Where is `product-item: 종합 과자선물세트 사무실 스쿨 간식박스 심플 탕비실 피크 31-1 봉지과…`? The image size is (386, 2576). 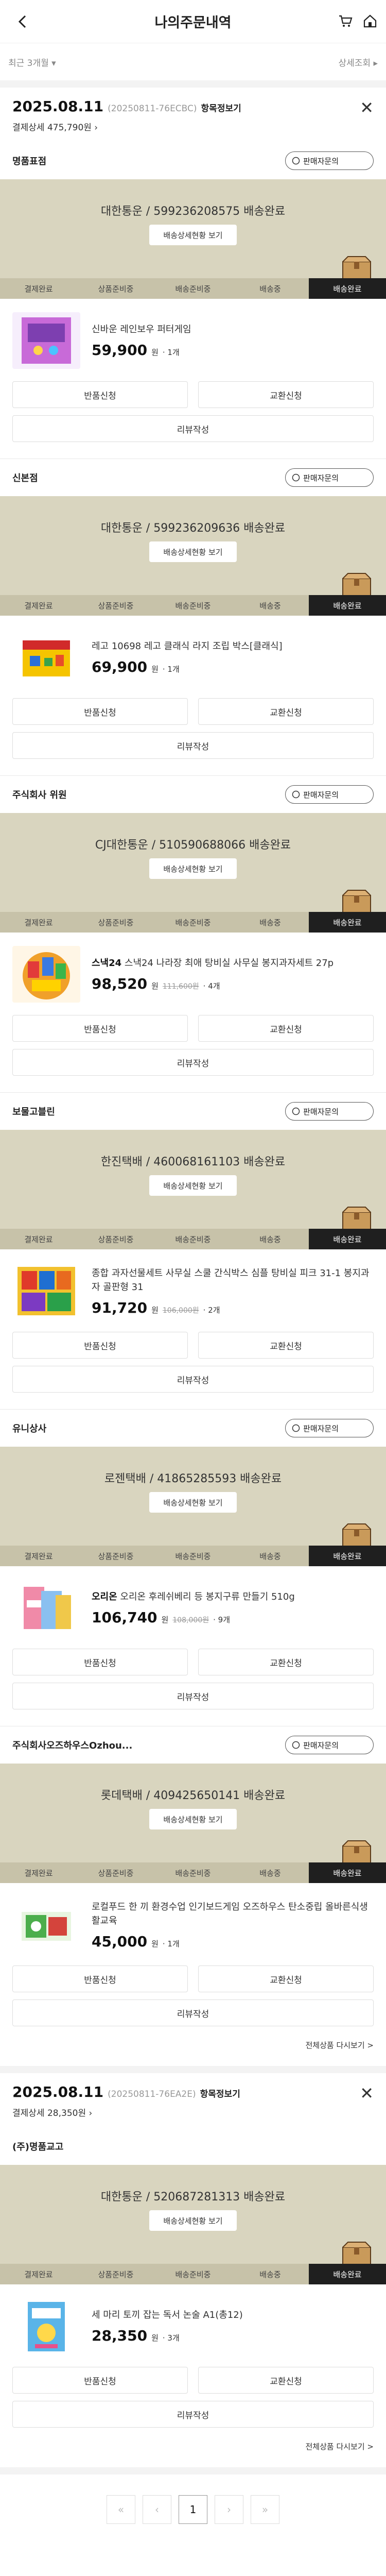
product-item: 종합 과자선물세트 사무실 스쿨 간식박스 심플 탕비실 피크 31-1 봉지과… is located at coordinates (193, 1289).